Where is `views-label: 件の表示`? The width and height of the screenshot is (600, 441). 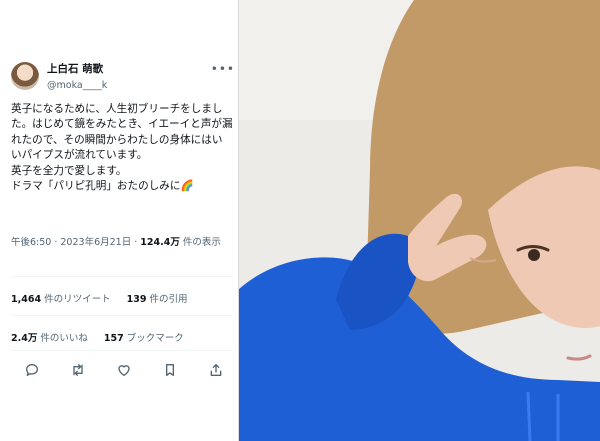 views-label: 件の表示 is located at coordinates (200, 242).